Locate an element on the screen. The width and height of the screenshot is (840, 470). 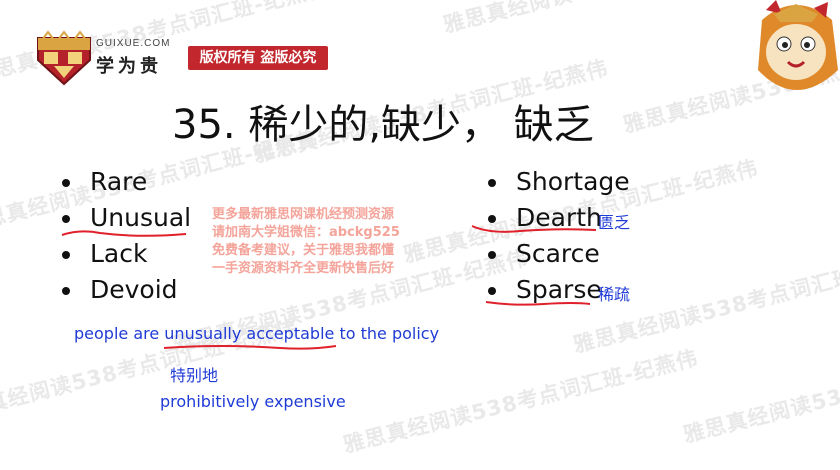
lion-mascot-icon is located at coordinates (798, 45).